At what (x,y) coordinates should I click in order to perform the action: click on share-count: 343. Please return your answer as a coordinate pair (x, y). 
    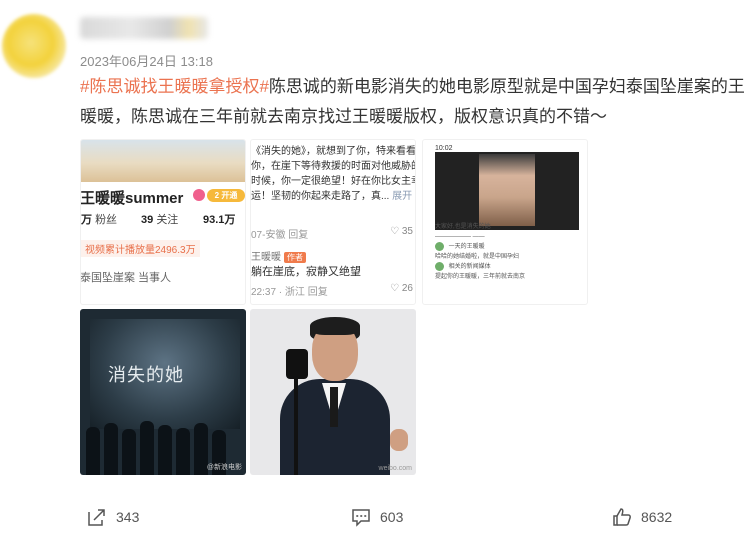
    Looking at the image, I should click on (128, 517).